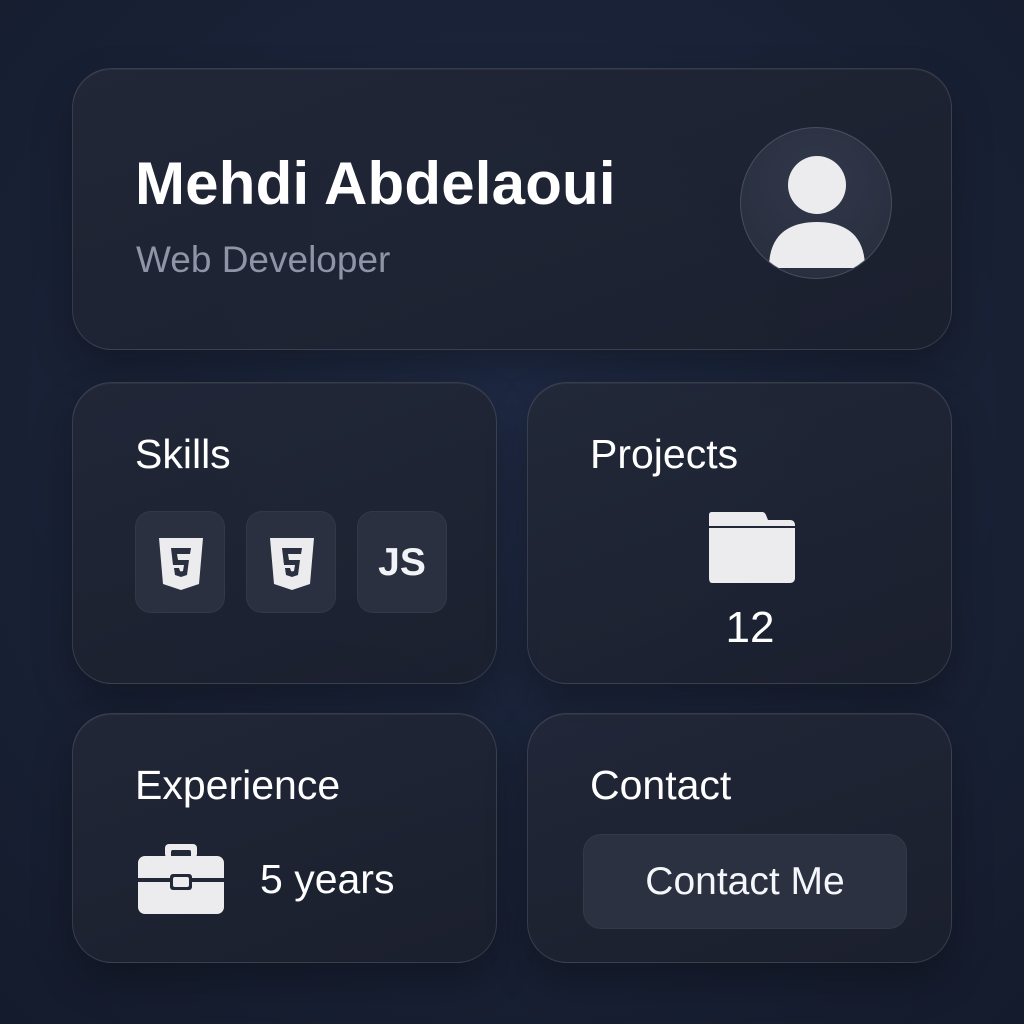  I want to click on contact-me-button: Contact Me, so click(745, 881).